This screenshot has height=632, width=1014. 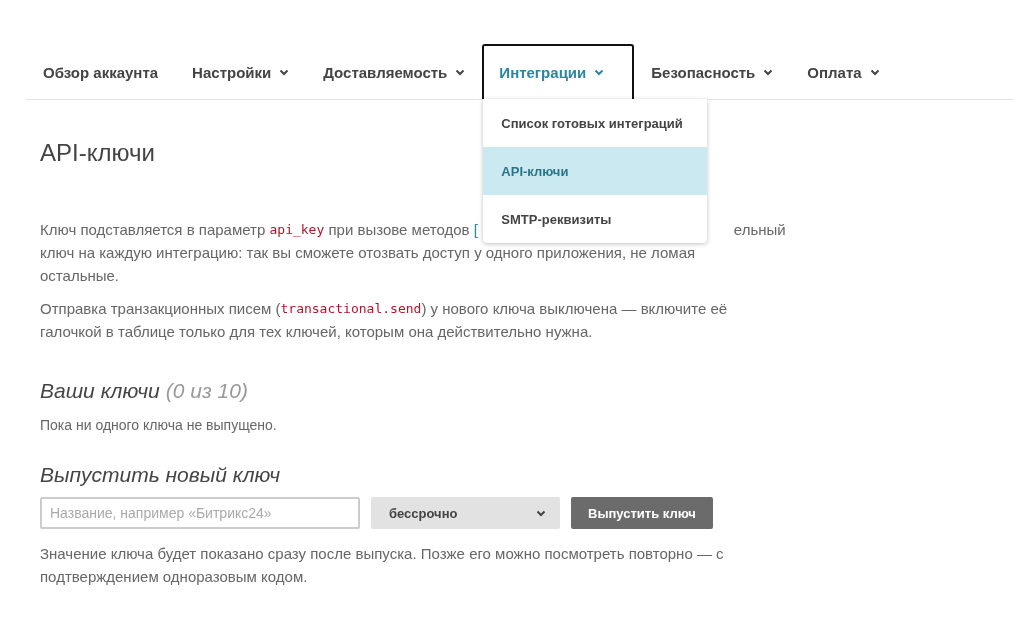 I want to click on paragraph-text: остальные., so click(x=80, y=276).